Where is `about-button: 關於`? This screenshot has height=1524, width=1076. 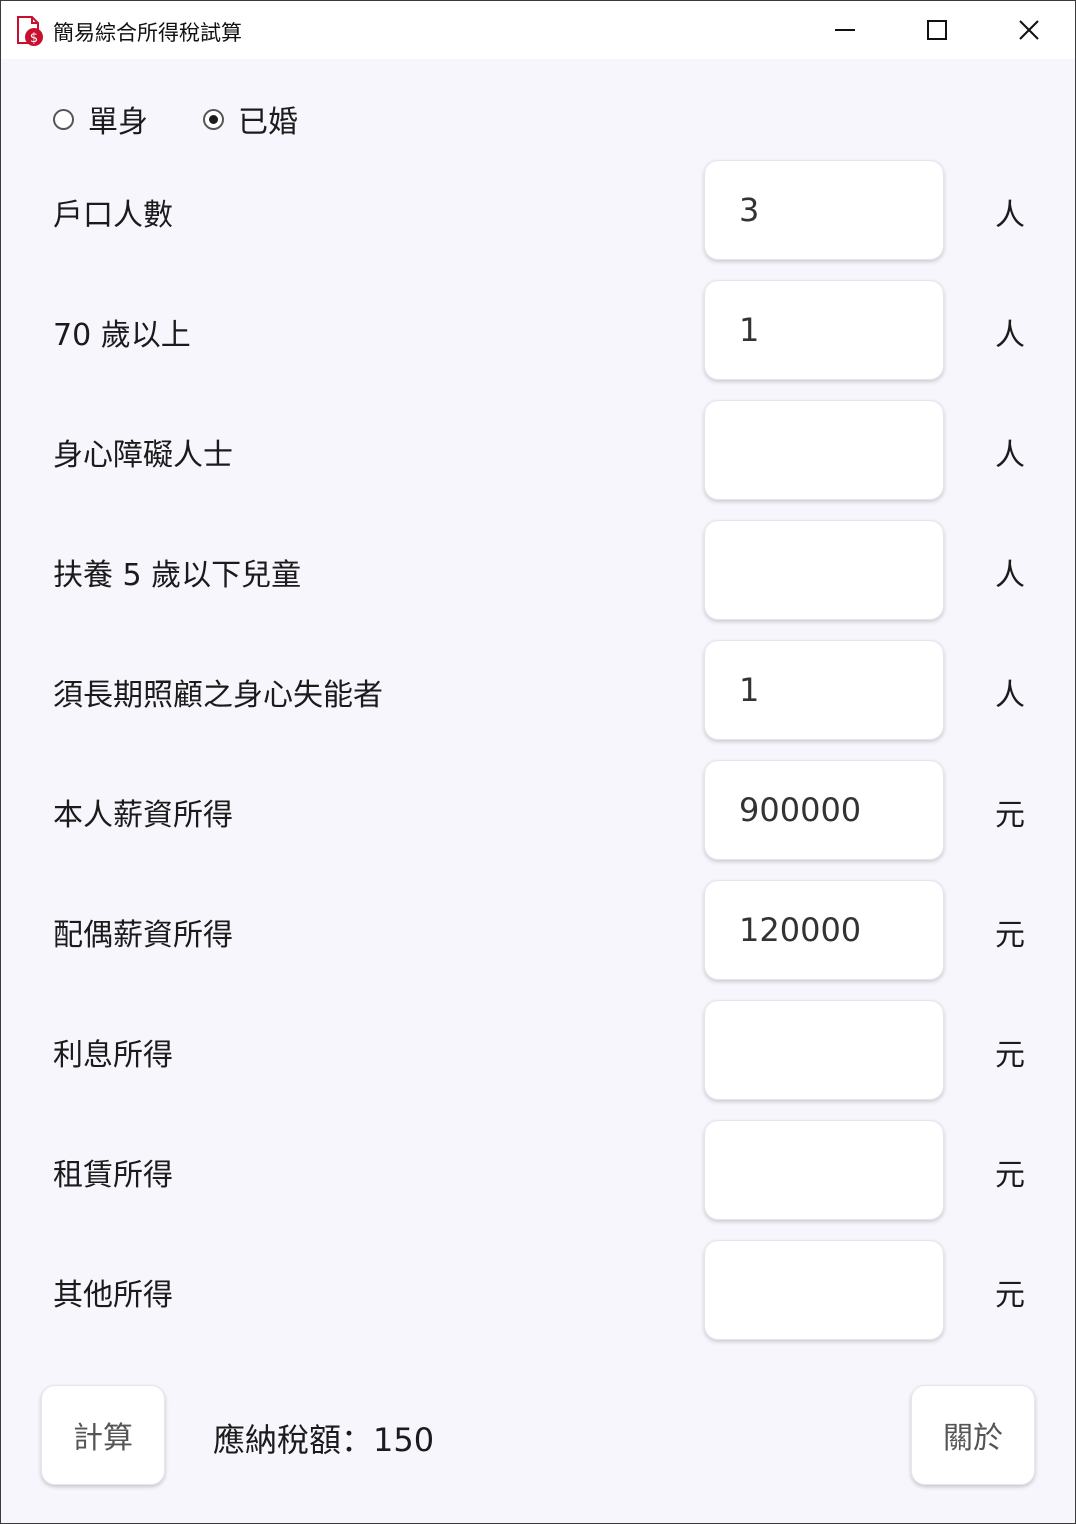 about-button: 關於 is located at coordinates (973, 1435).